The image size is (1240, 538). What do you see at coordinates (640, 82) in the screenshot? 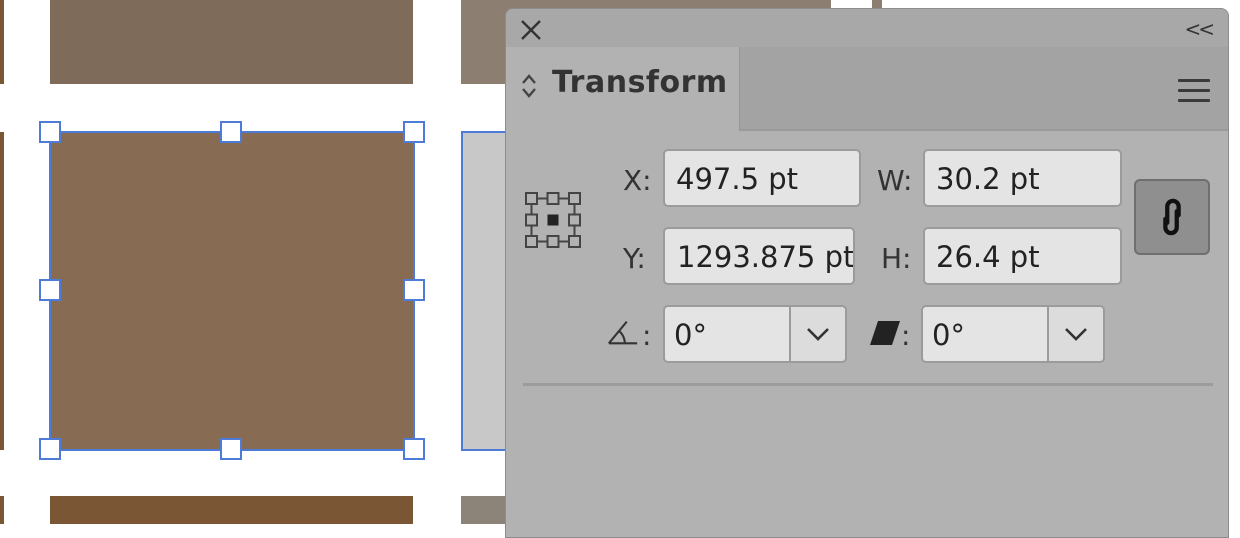
I see `tab-transform-label: Transform` at bounding box center [640, 82].